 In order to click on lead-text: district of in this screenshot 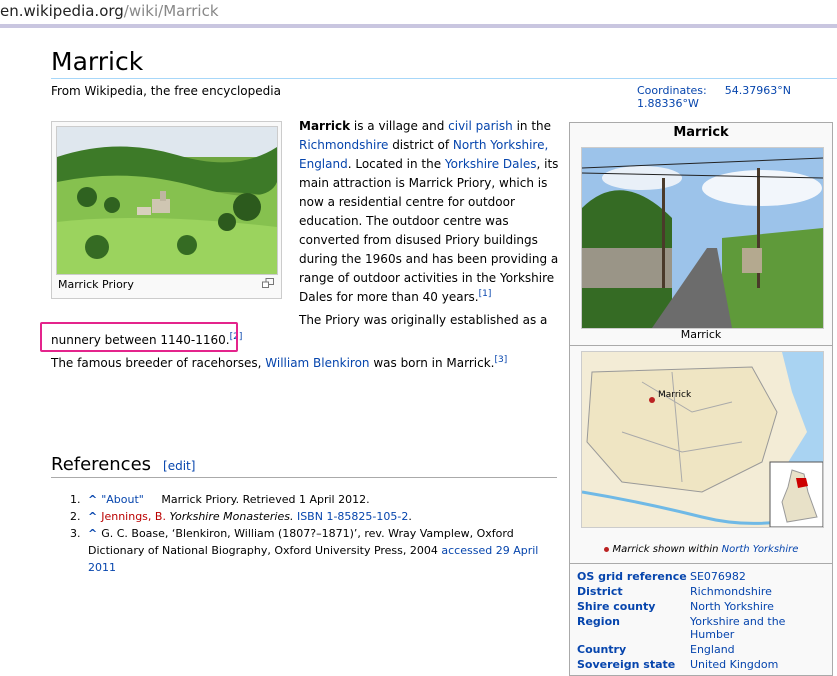, I will do `click(420, 145)`.